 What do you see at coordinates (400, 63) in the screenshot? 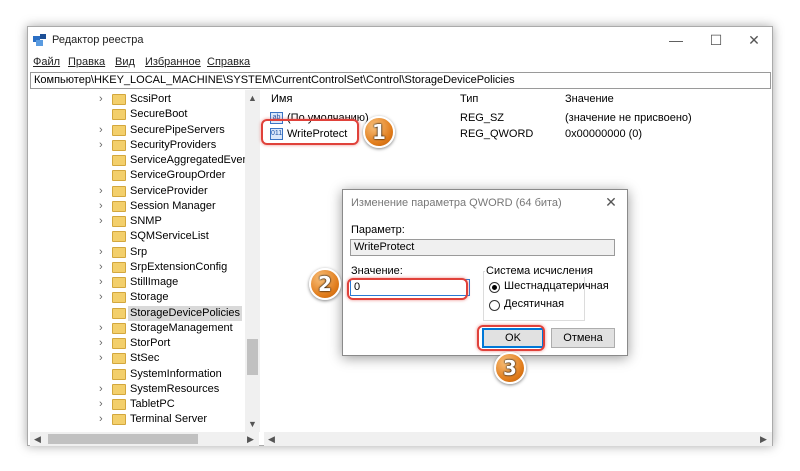
I see `menu-bar: Файл Правка Вид Избранное Справка` at bounding box center [400, 63].